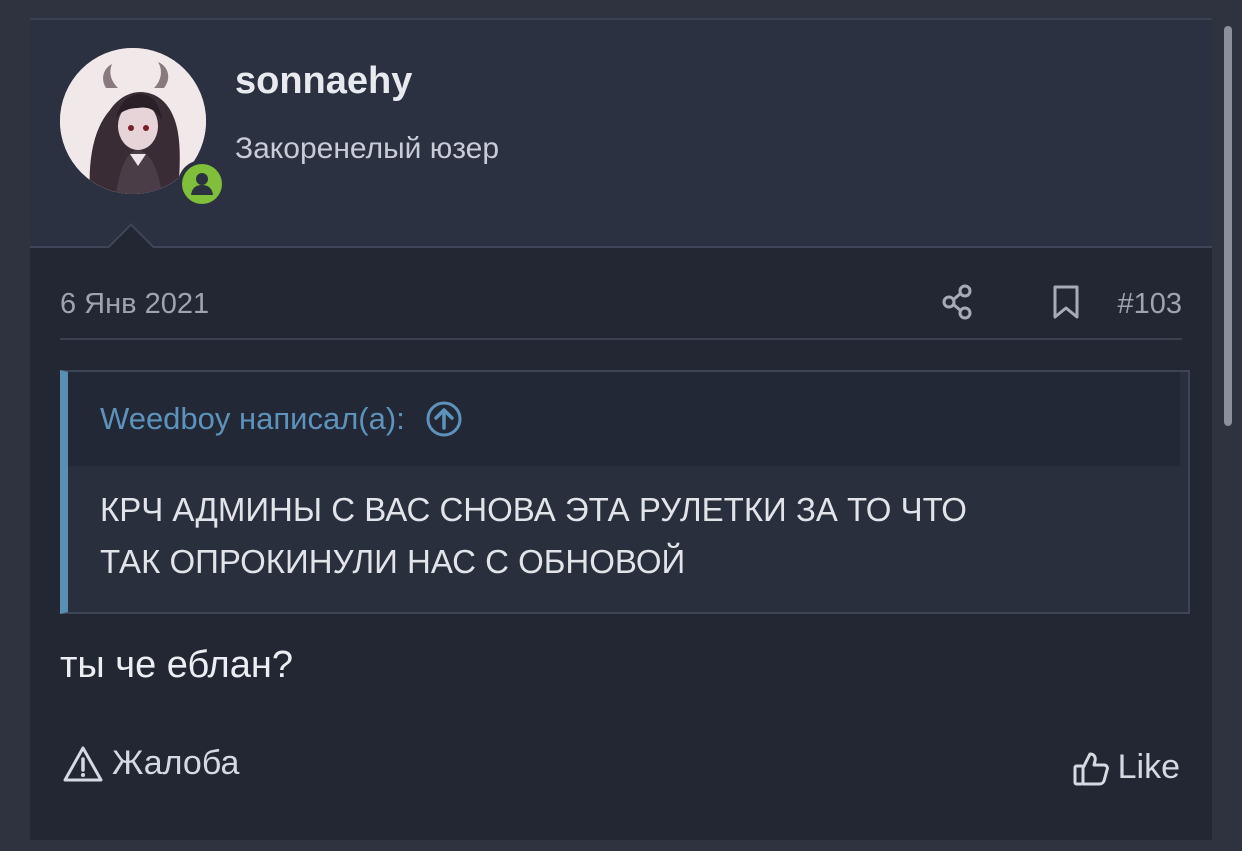  What do you see at coordinates (131, 234) in the screenshot?
I see `header-notch` at bounding box center [131, 234].